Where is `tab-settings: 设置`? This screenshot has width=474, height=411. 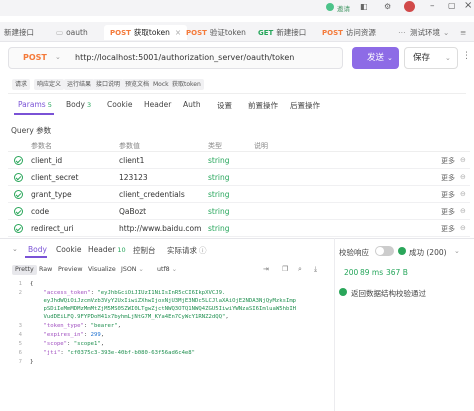
tab-settings: 设置 is located at coordinates (224, 105).